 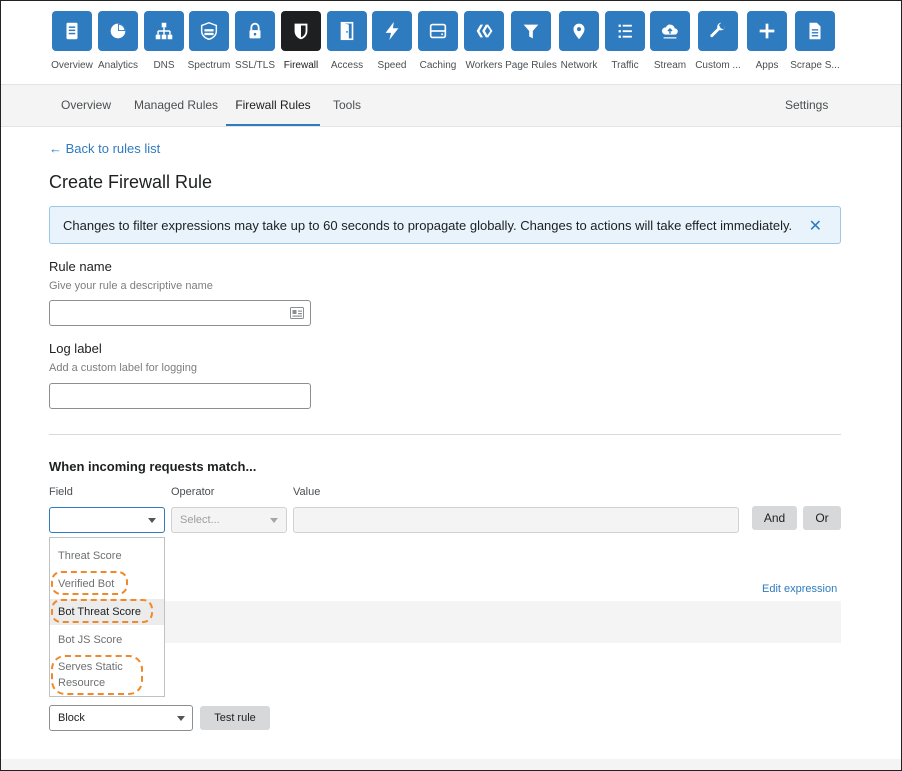 What do you see at coordinates (531, 31) in the screenshot?
I see `filter-icon` at bounding box center [531, 31].